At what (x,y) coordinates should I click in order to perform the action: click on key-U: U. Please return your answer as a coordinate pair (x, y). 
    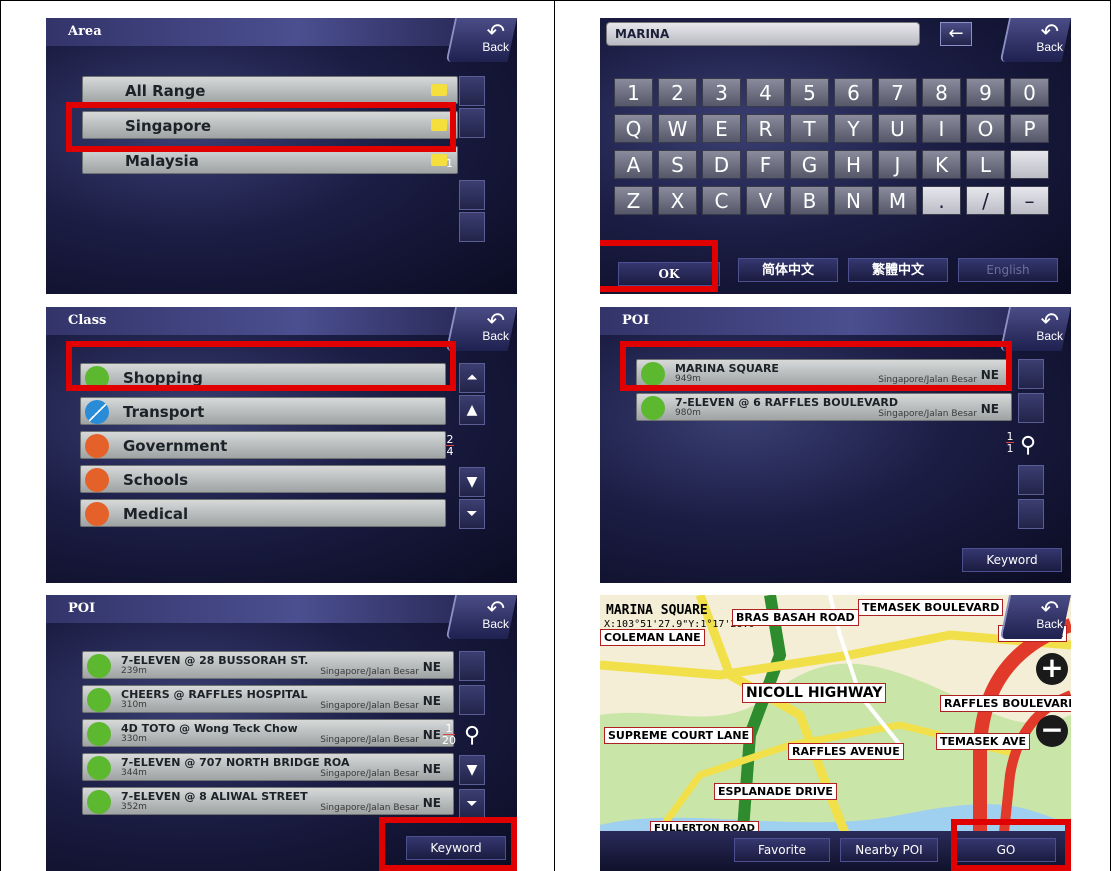
    Looking at the image, I should click on (897, 128).